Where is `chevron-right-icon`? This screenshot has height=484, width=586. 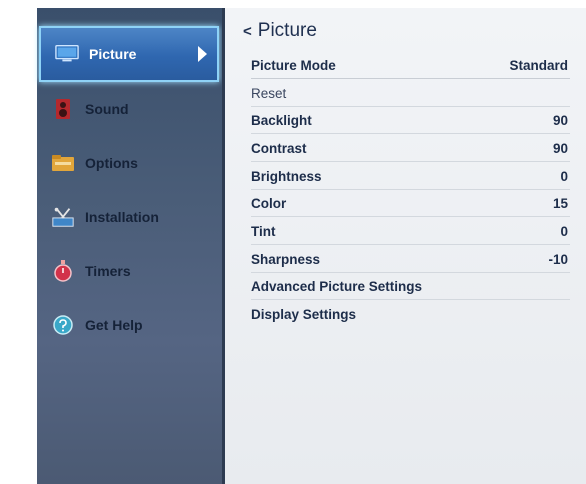
chevron-right-icon is located at coordinates (202, 54).